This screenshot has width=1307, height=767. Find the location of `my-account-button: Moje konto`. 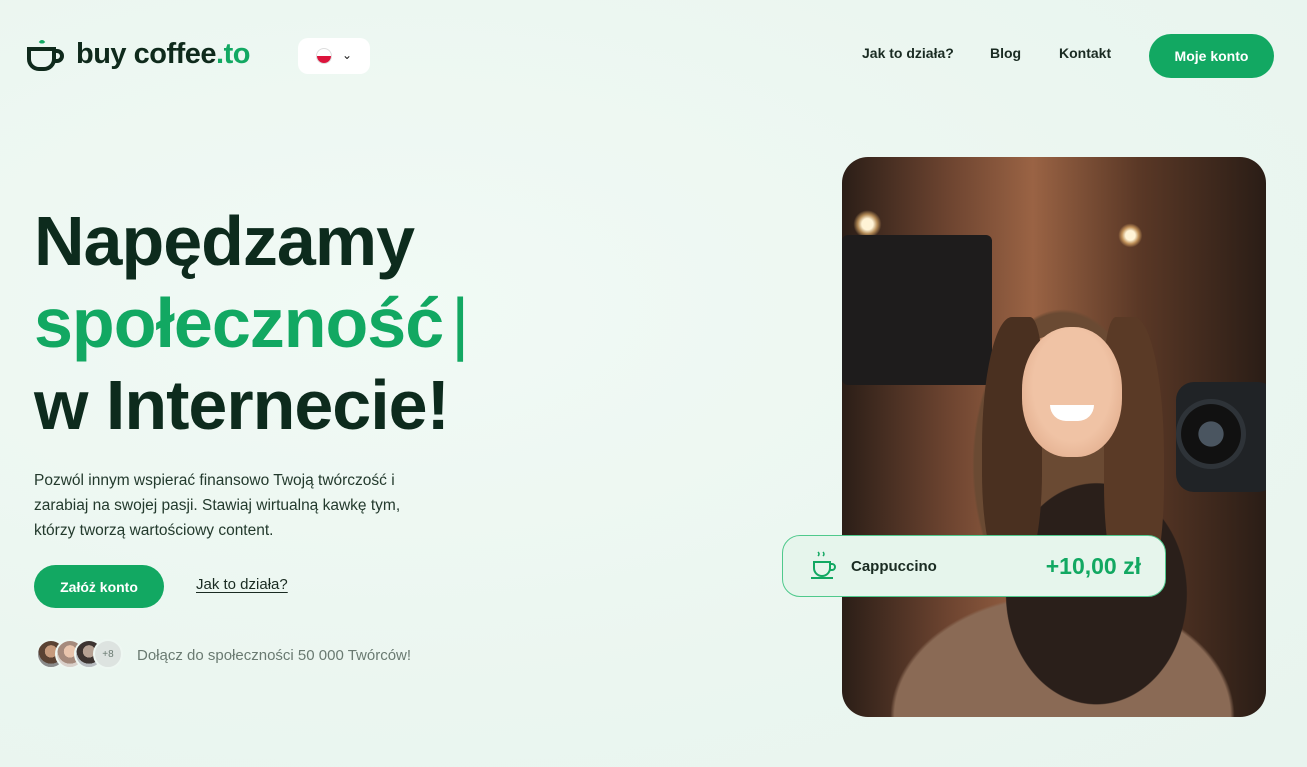

my-account-button: Moje konto is located at coordinates (1211, 56).